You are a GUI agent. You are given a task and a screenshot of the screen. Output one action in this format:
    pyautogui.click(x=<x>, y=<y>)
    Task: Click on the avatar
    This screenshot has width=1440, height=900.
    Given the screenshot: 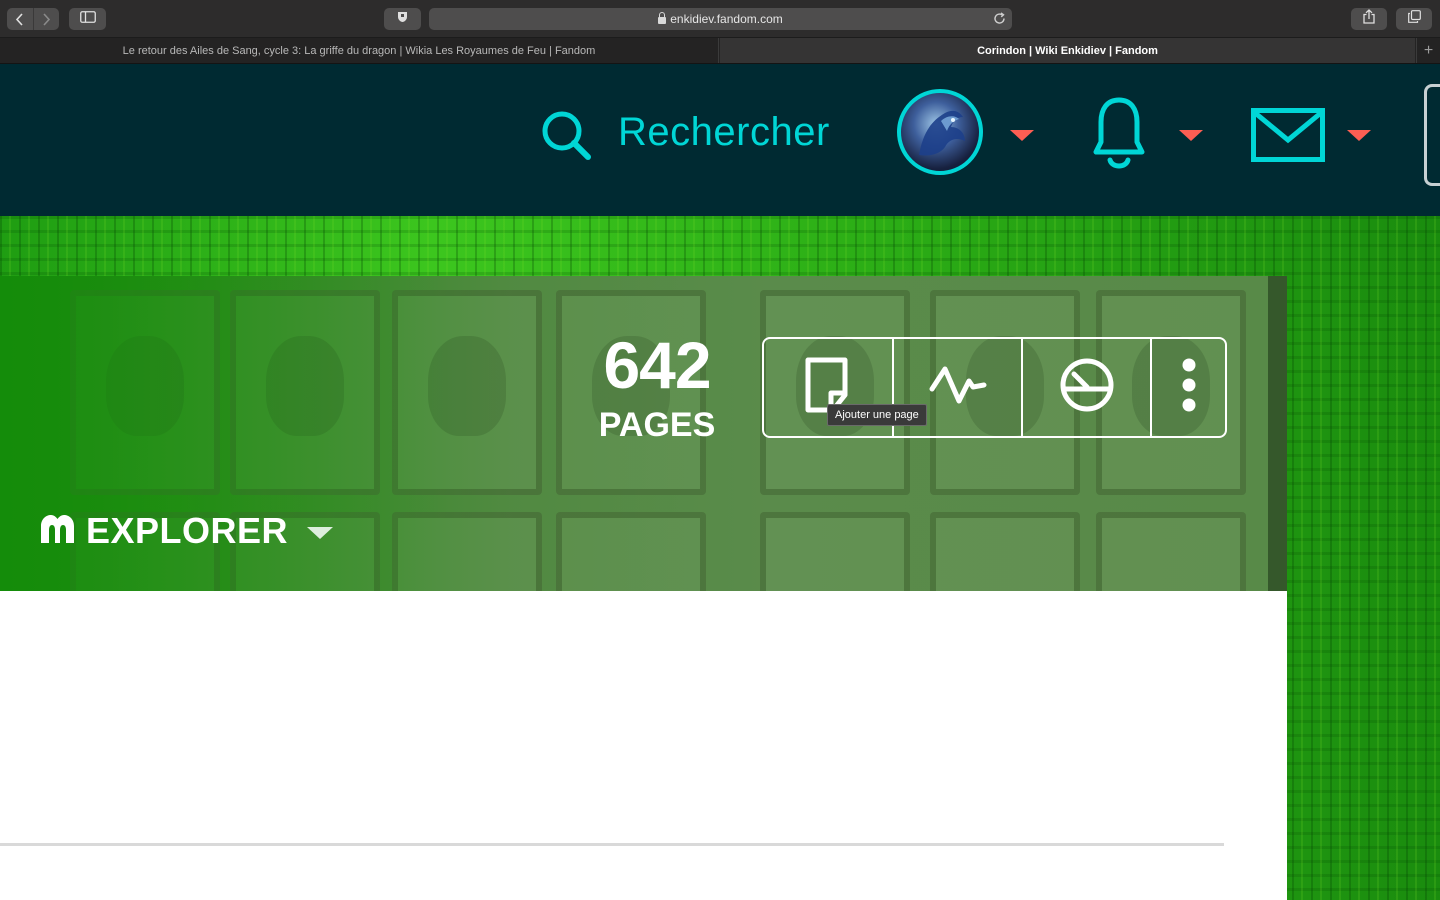 What is the action you would take?
    pyautogui.click(x=940, y=132)
    